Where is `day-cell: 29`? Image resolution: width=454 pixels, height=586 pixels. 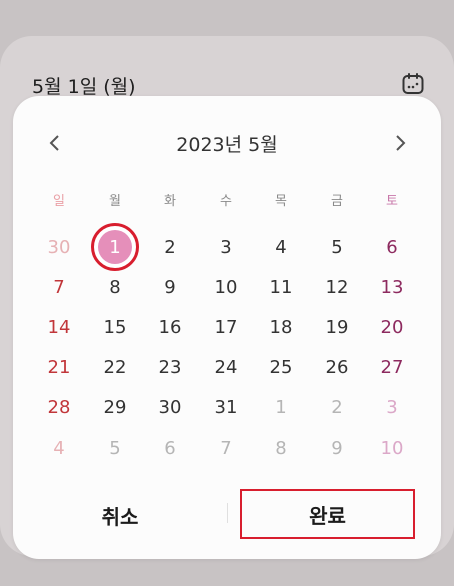 day-cell: 29 is located at coordinates (115, 408).